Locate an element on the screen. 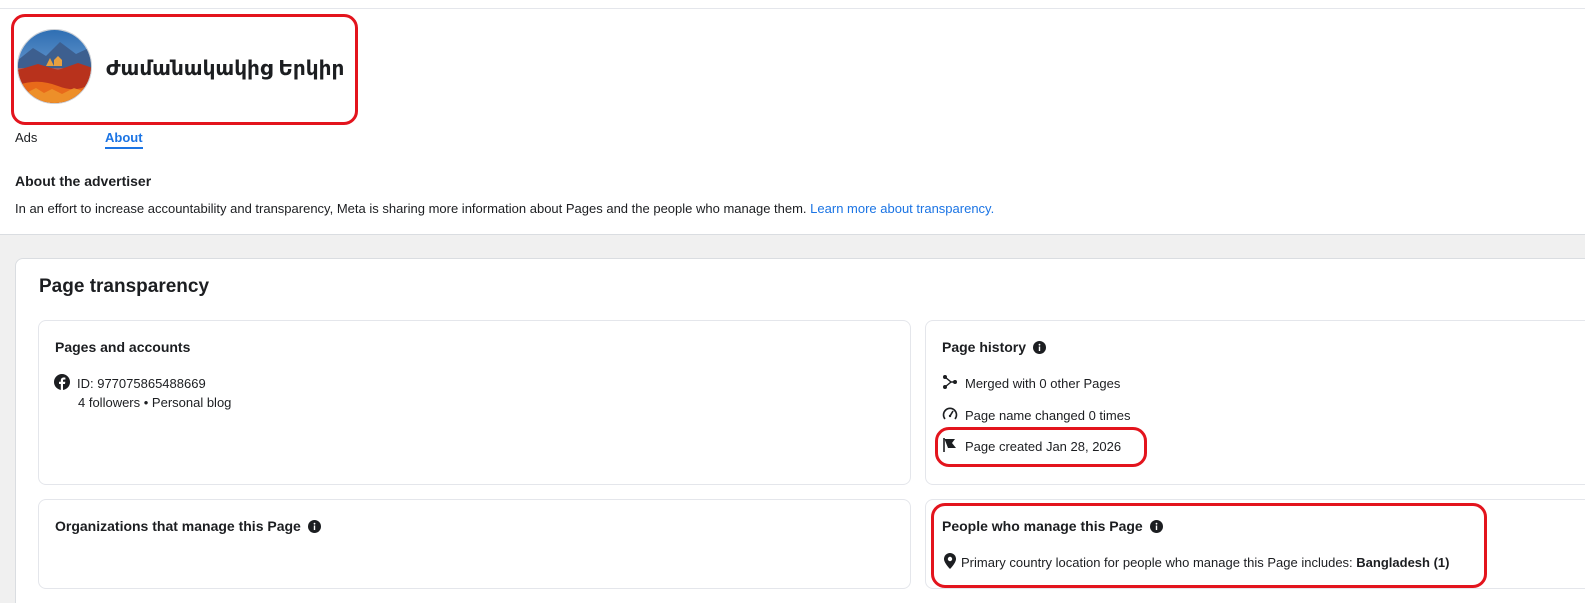 The width and height of the screenshot is (1585, 603). page-avatar is located at coordinates (54, 66).